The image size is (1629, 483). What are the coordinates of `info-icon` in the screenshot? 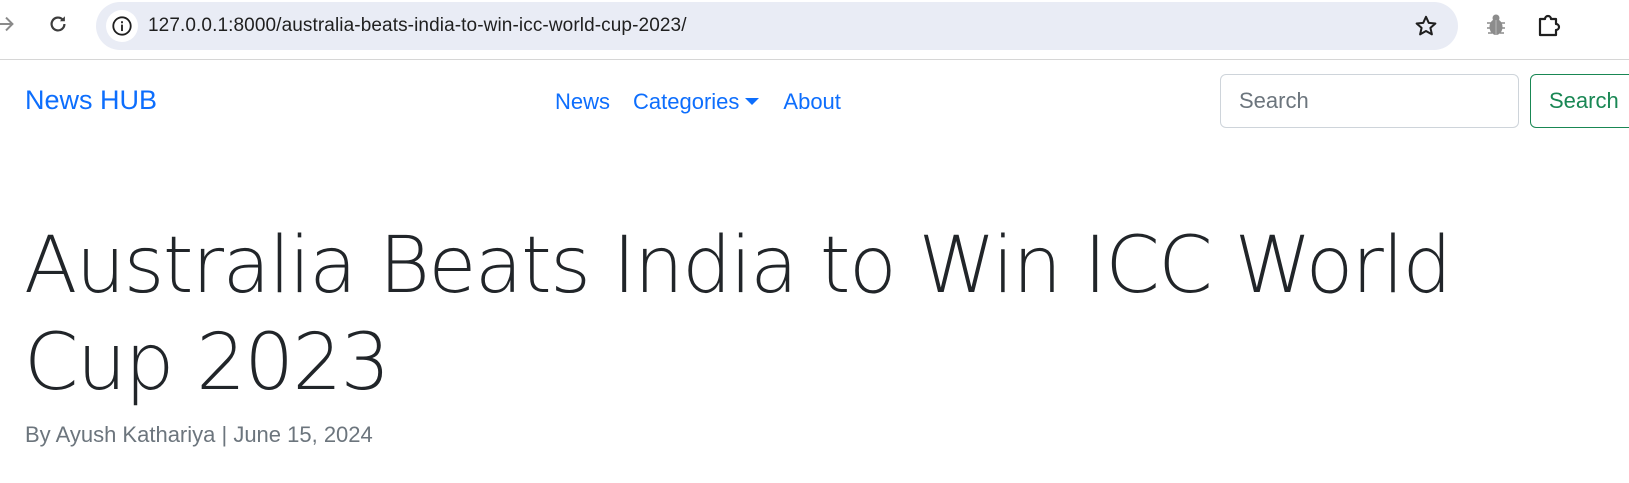 It's located at (122, 26).